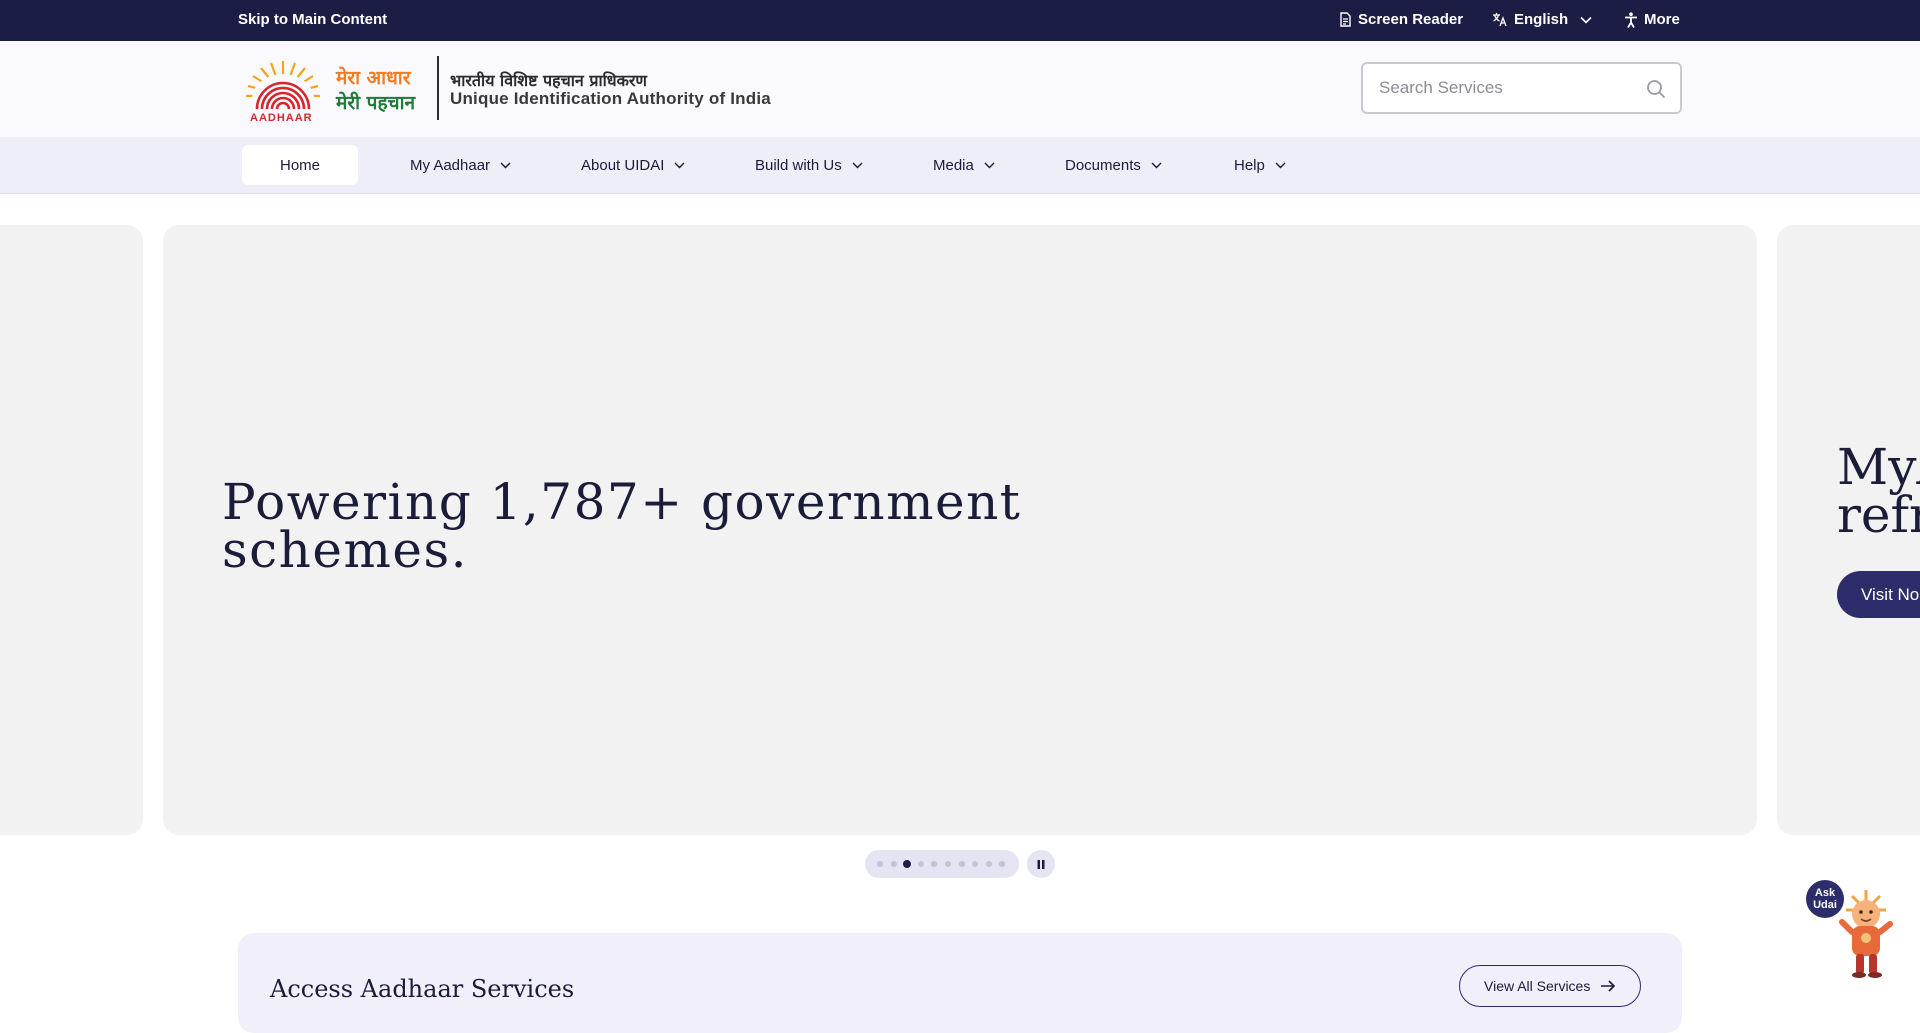 The width and height of the screenshot is (1920, 1033). I want to click on translate-icon, so click(1500, 19).